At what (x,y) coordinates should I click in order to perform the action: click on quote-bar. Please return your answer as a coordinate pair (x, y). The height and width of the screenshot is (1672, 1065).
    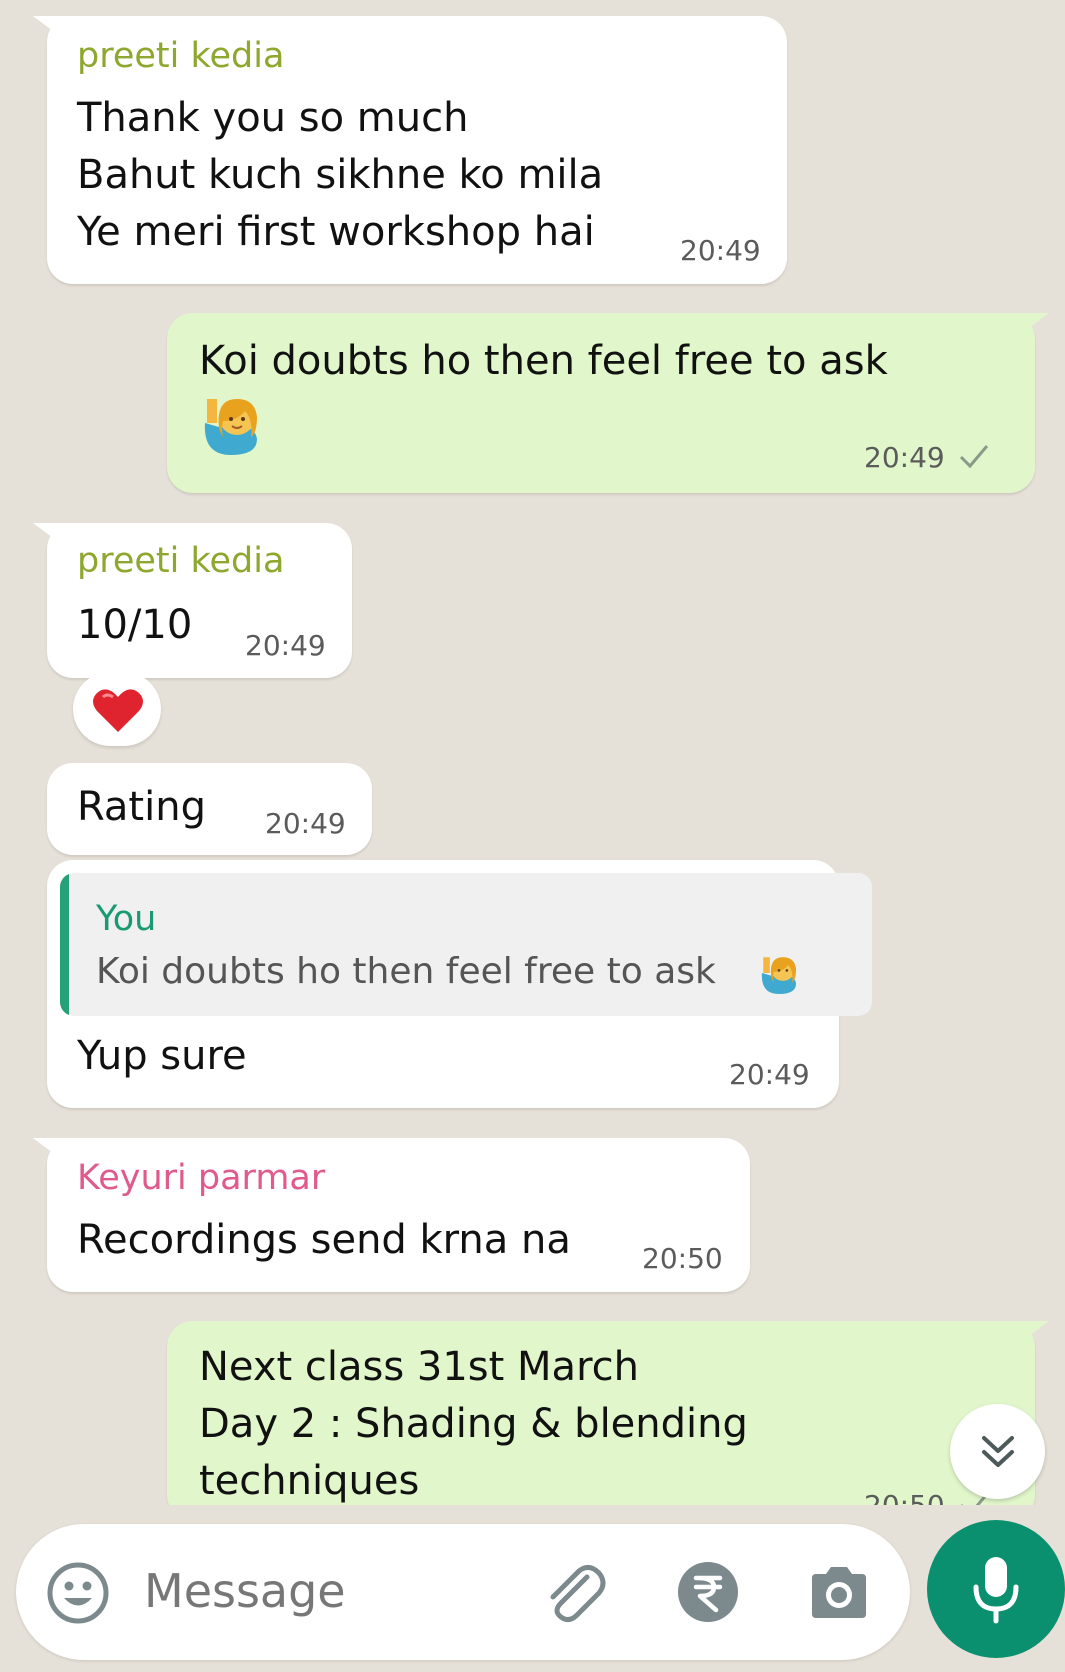
    Looking at the image, I should click on (64, 944).